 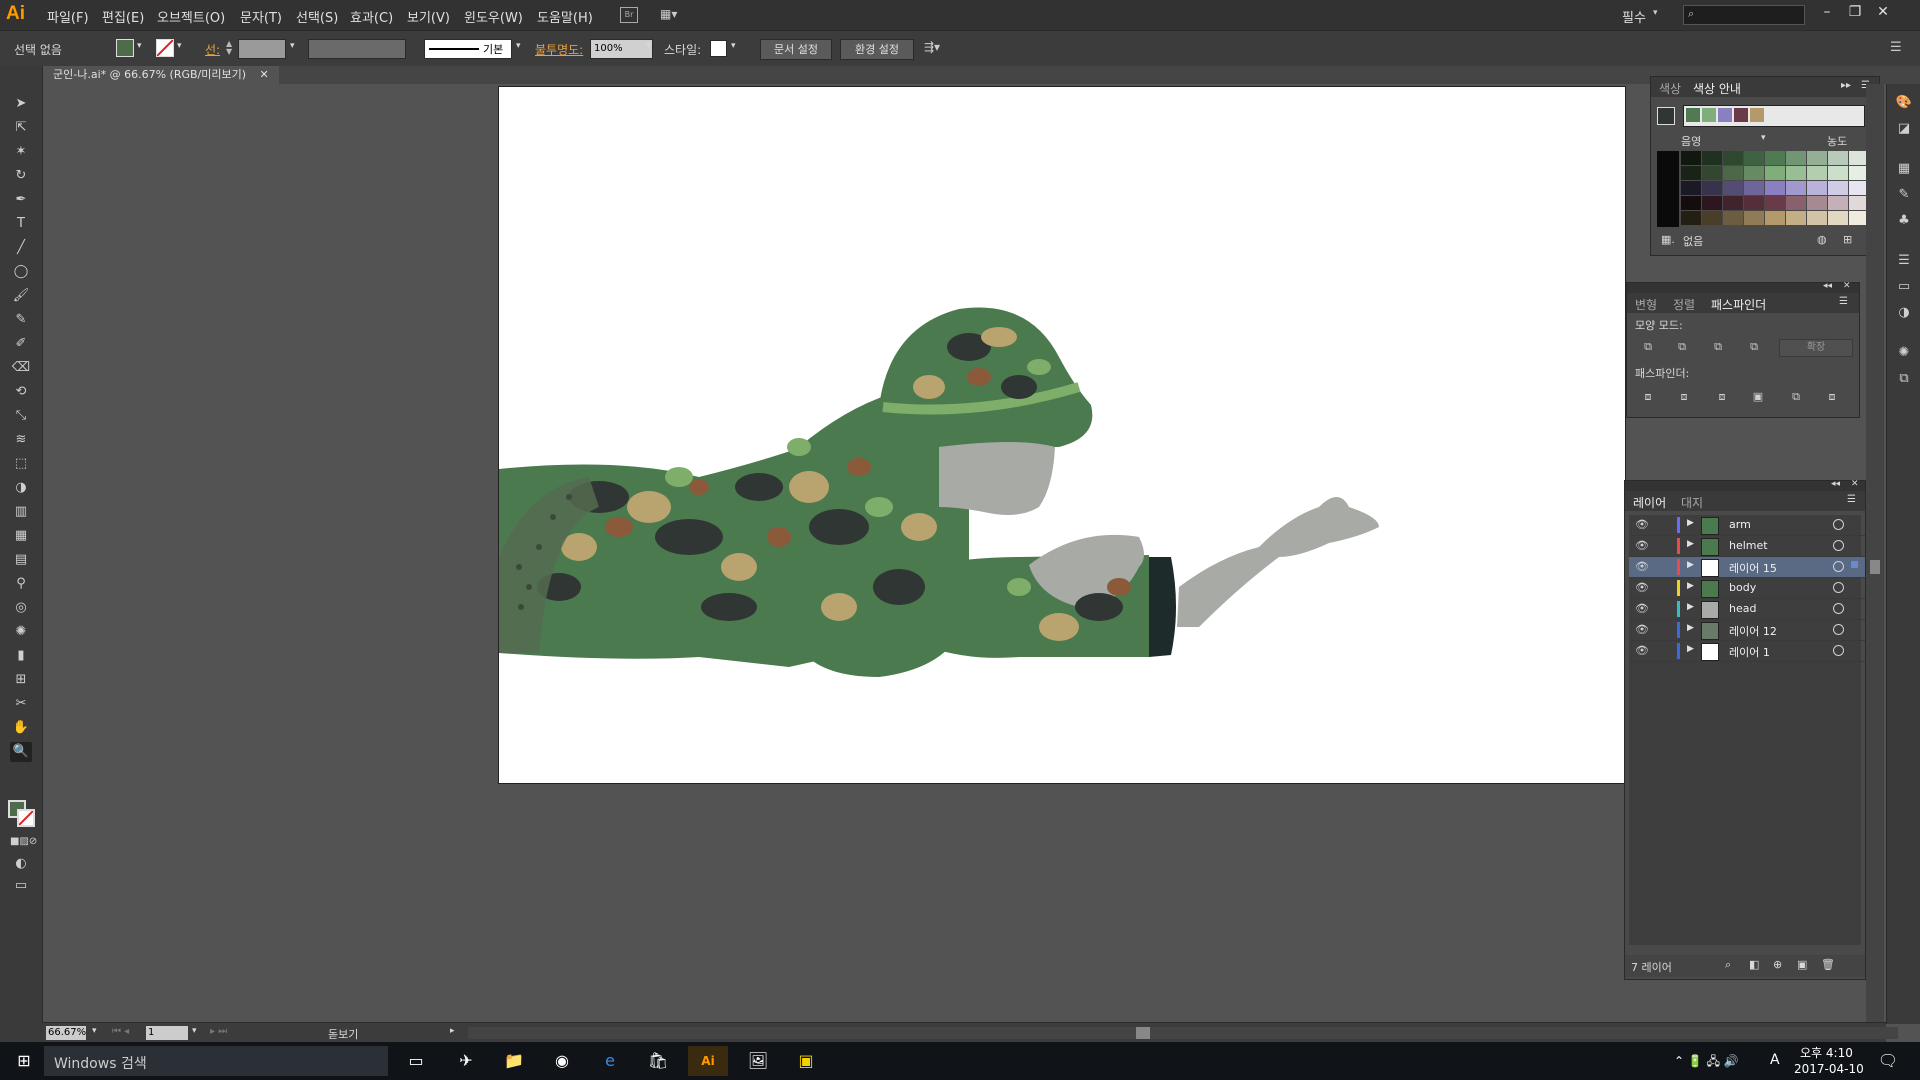 I want to click on harmony-rules-bar, so click(x=1774, y=116).